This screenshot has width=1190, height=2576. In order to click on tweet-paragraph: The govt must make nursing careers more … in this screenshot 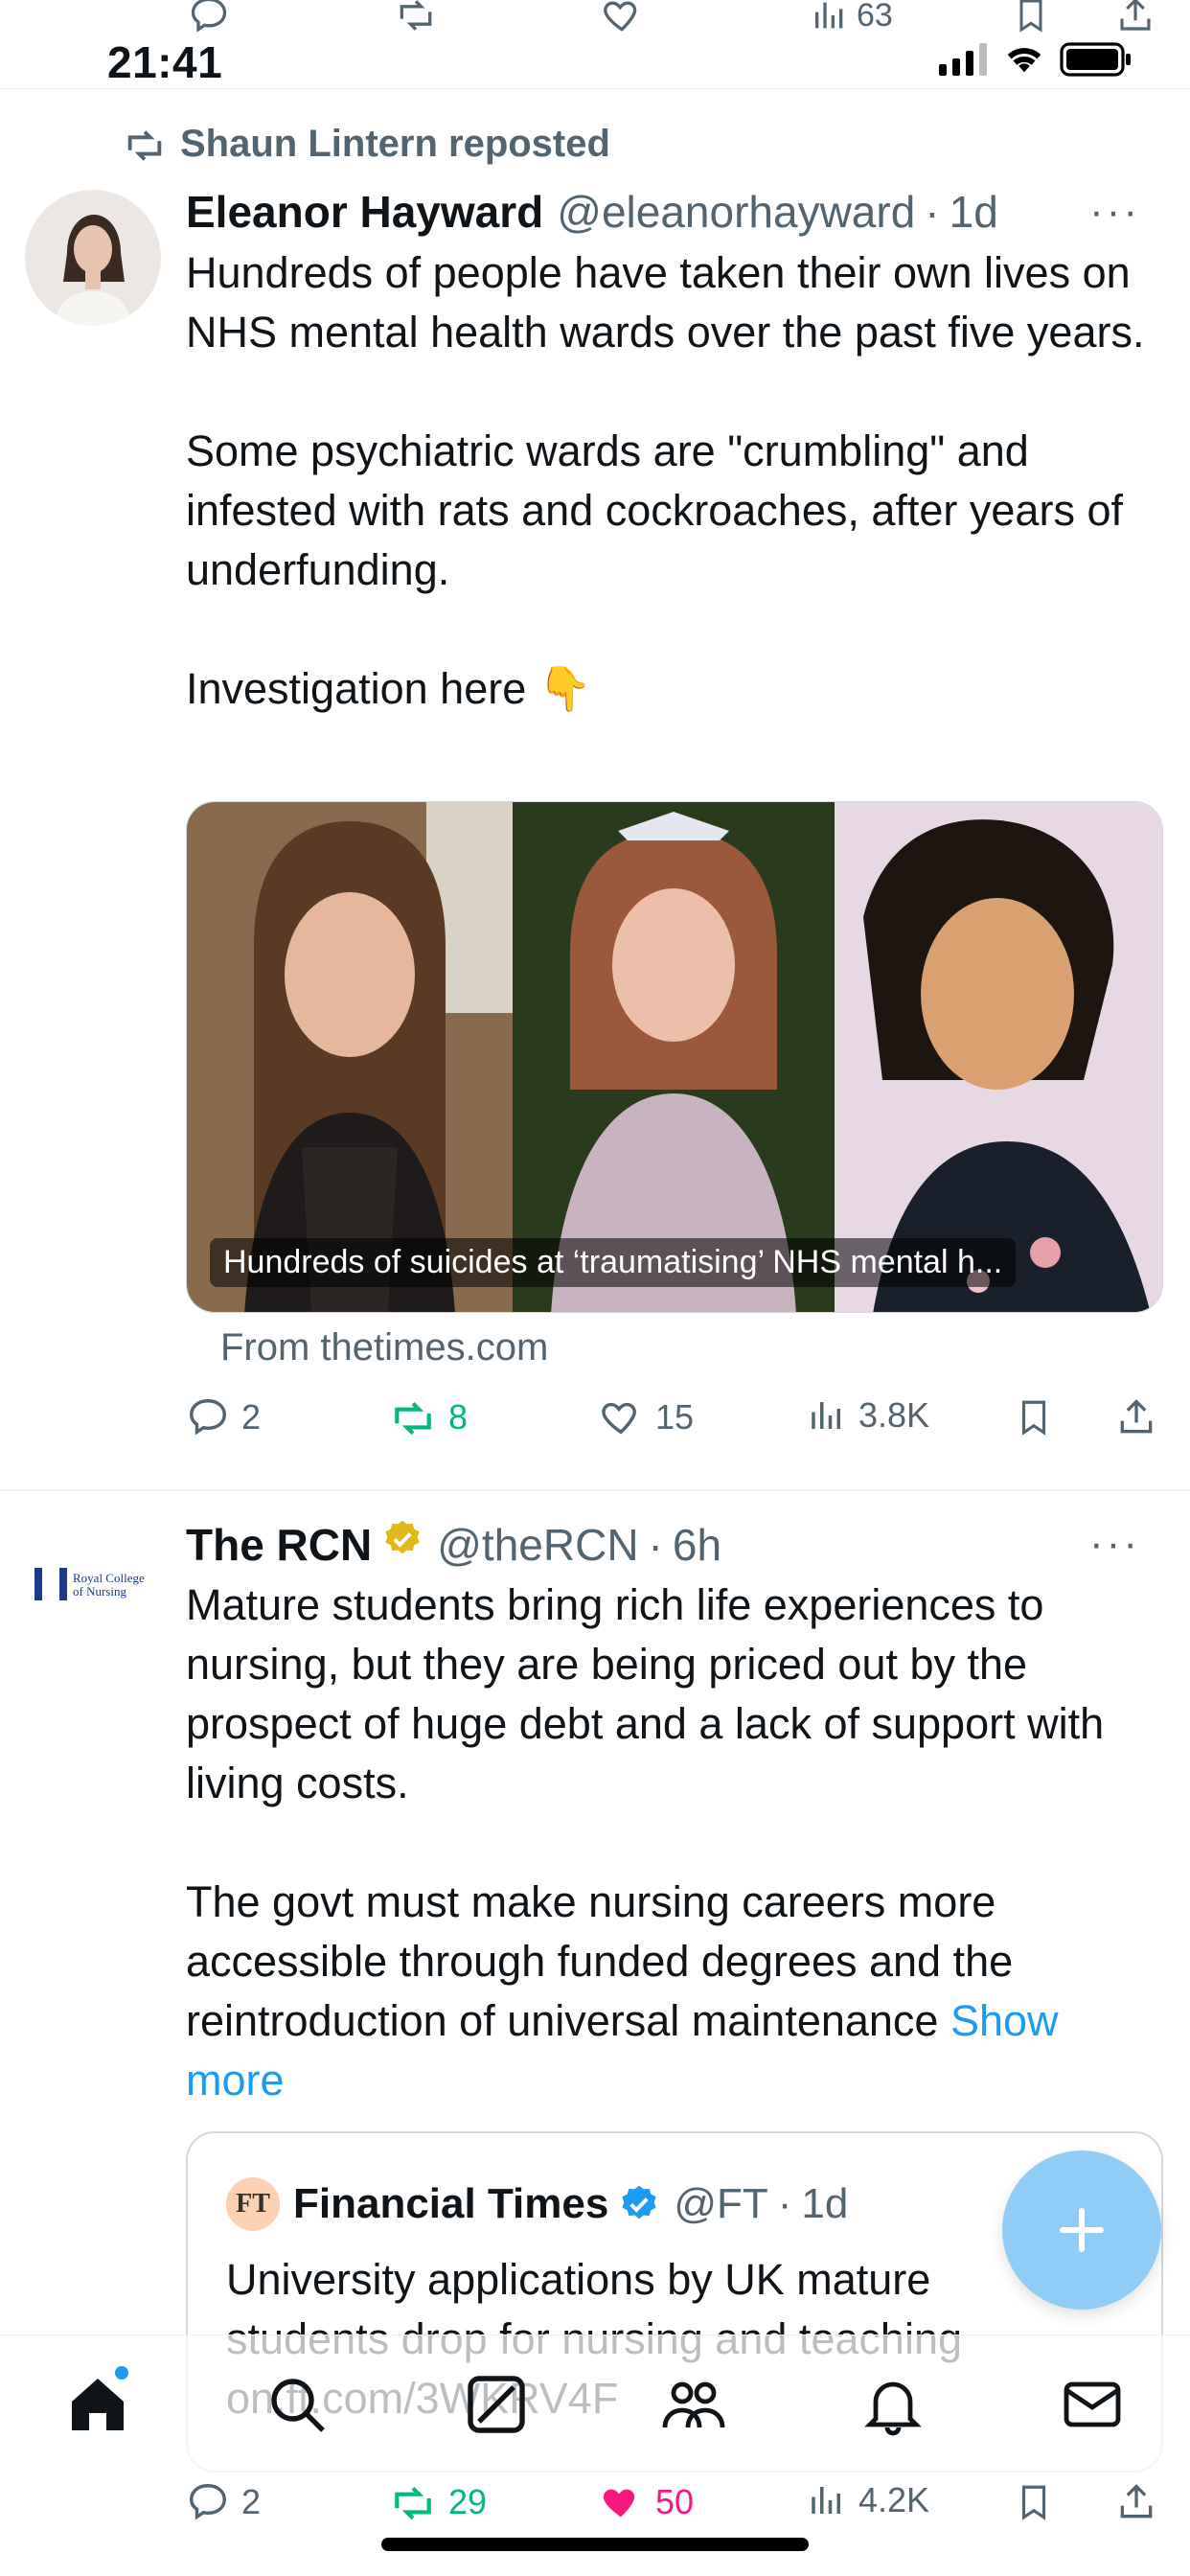, I will do `click(600, 1961)`.